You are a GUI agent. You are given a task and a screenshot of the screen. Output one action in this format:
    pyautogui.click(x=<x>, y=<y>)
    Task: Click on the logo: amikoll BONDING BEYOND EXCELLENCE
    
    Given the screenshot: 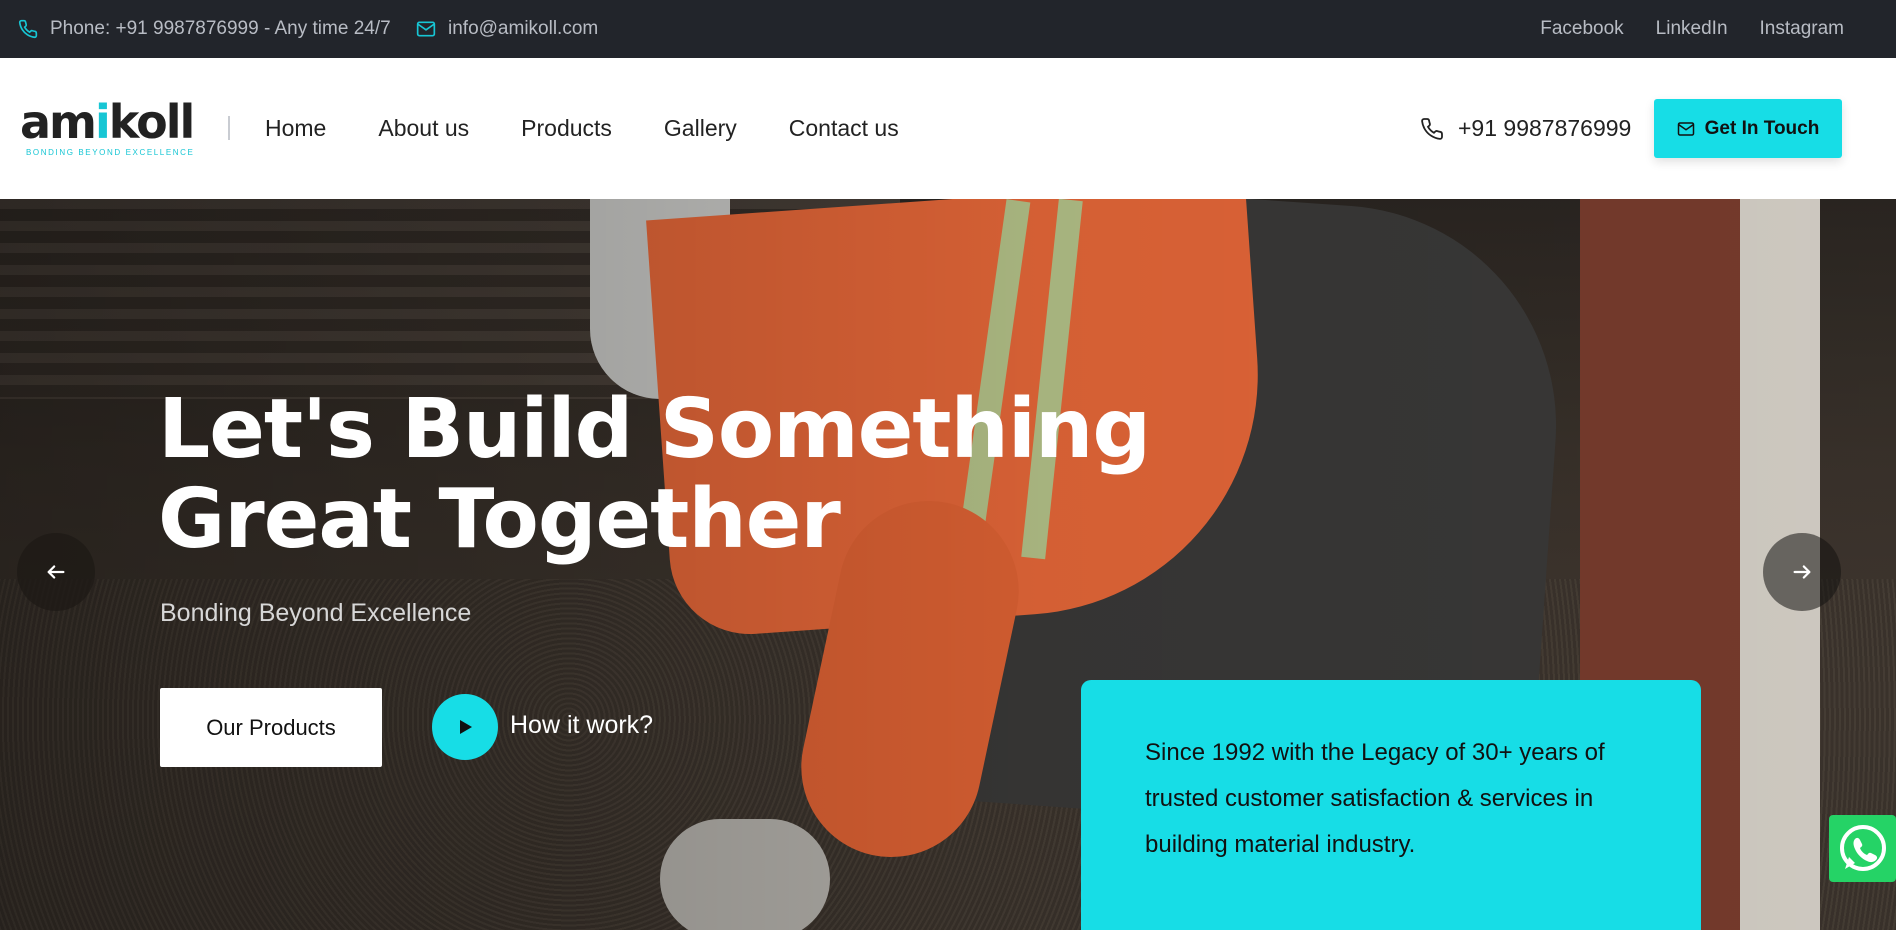 What is the action you would take?
    pyautogui.click(x=110, y=129)
    